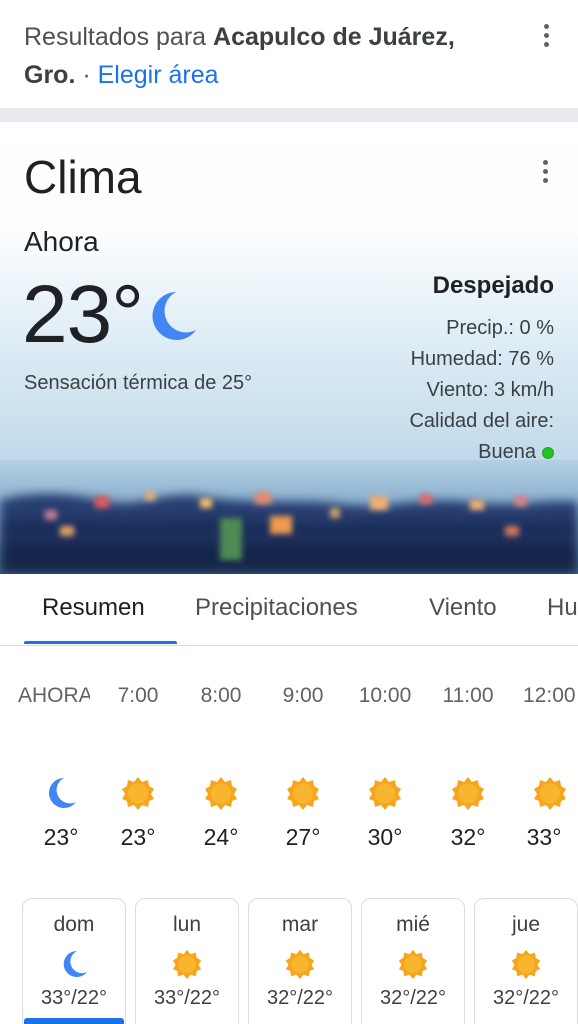  Describe the element at coordinates (300, 924) in the screenshot. I see `day-name: mar` at that location.